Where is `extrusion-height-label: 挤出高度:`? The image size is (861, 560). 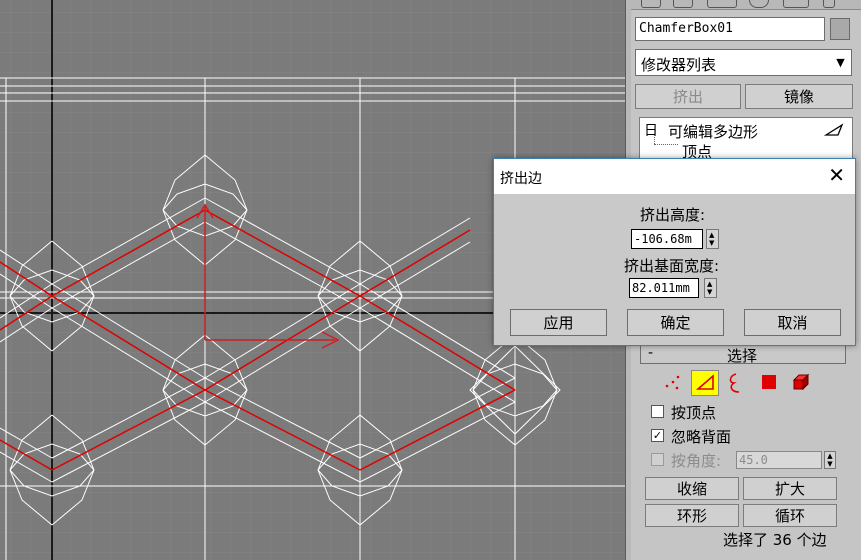
extrusion-height-label: 挤出高度: is located at coordinates (673, 215).